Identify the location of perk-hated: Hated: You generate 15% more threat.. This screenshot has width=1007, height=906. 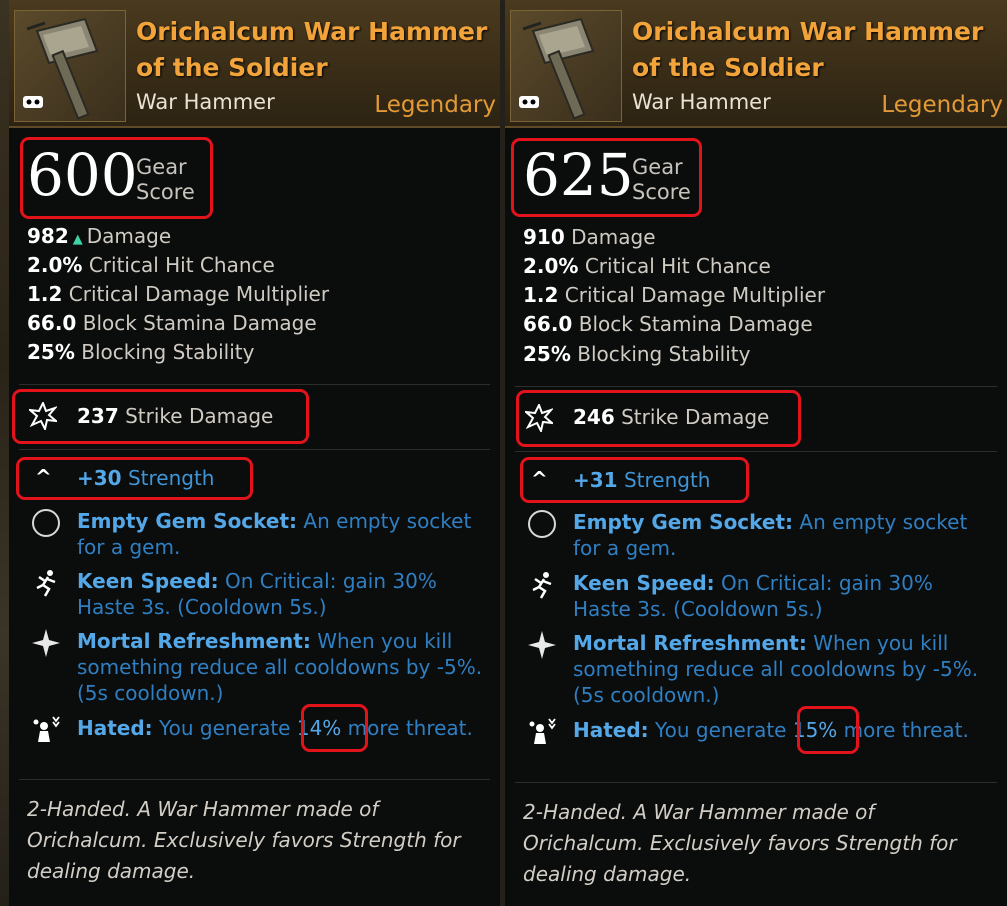
(778, 730).